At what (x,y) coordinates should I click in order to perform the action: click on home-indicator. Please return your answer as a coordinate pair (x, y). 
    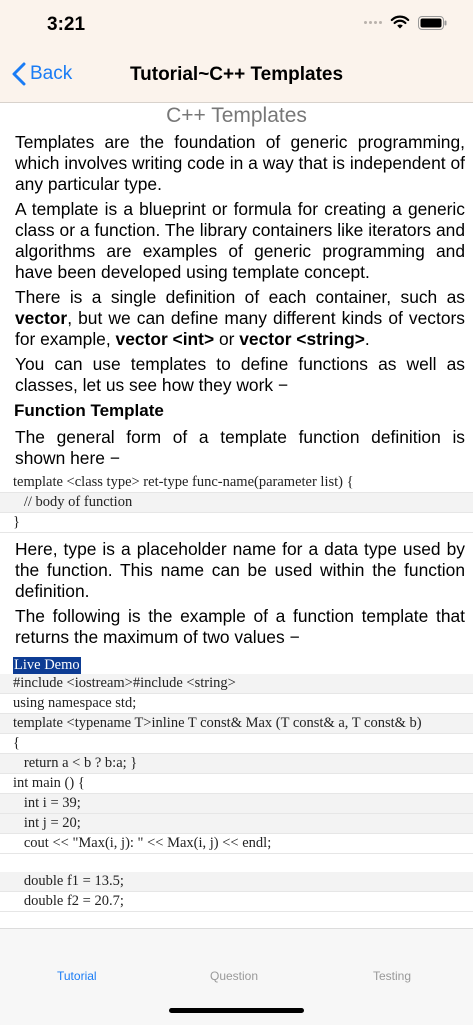
    Looking at the image, I should click on (236, 1010).